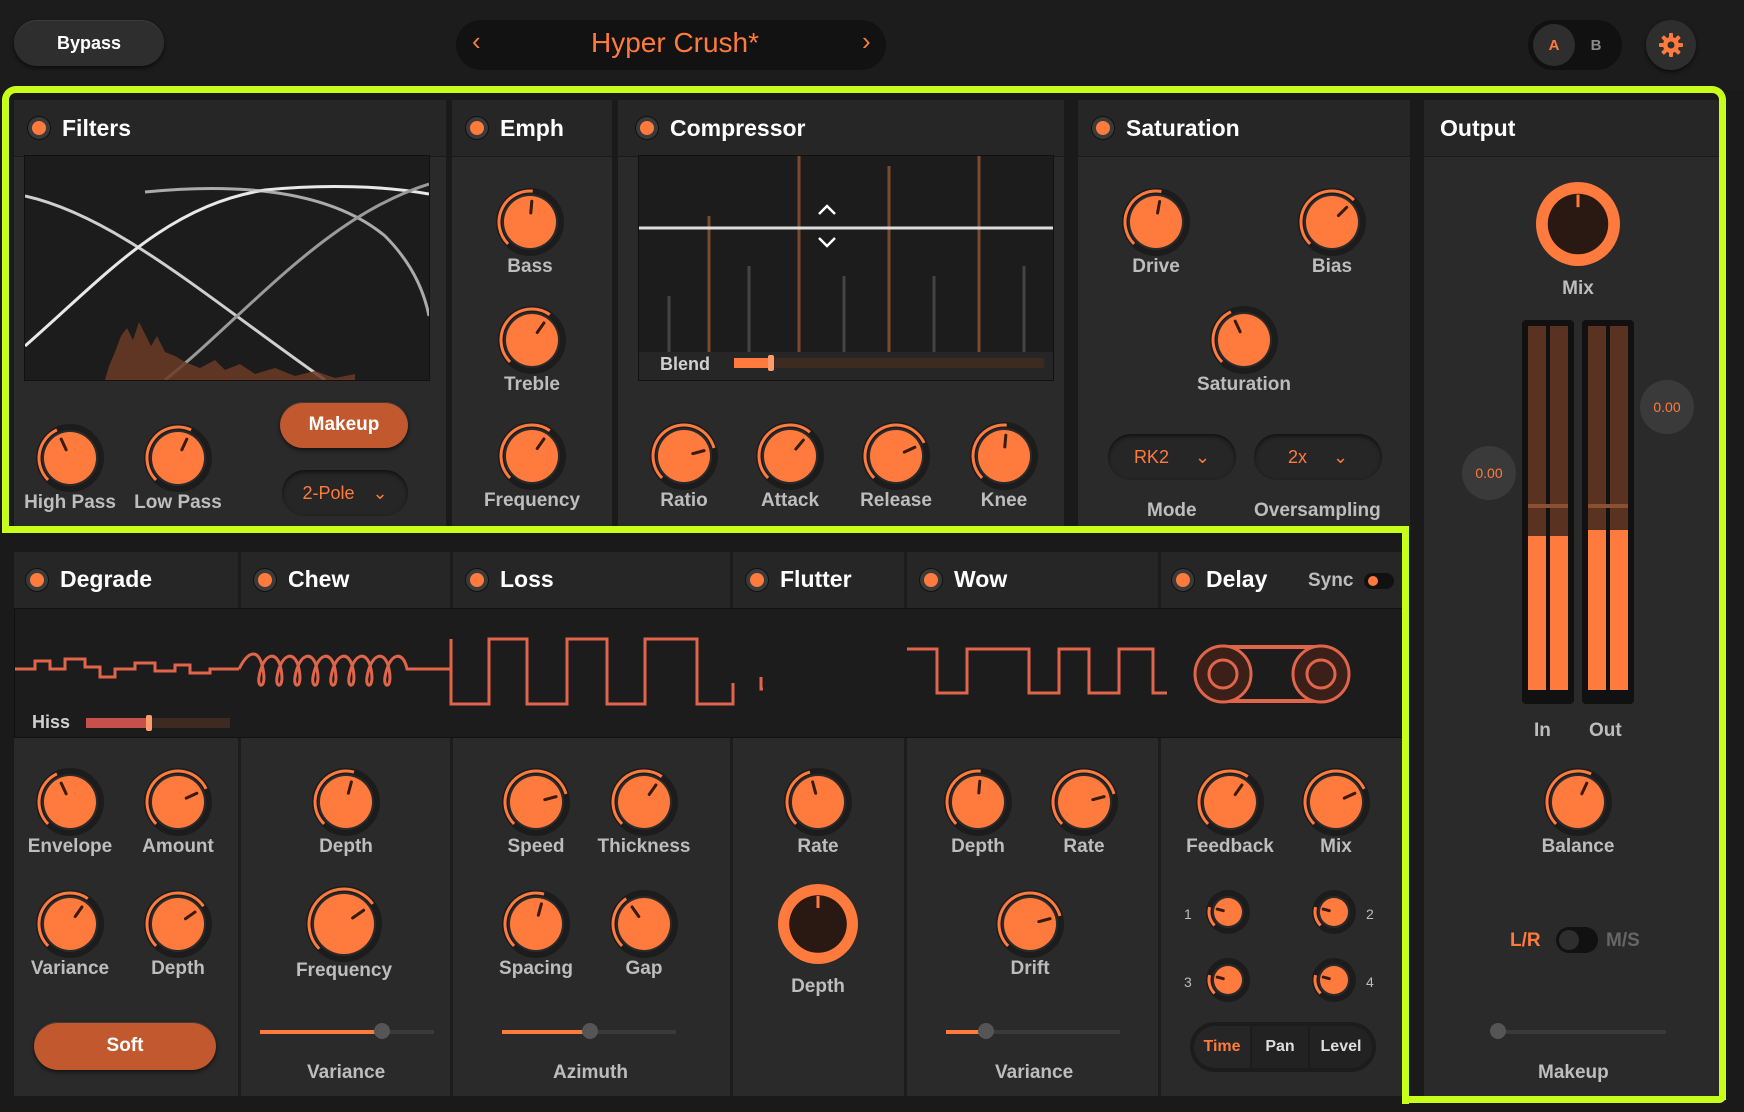 This screenshot has height=1112, width=1744. What do you see at coordinates (536, 924) in the screenshot?
I see `spacing-knob` at bounding box center [536, 924].